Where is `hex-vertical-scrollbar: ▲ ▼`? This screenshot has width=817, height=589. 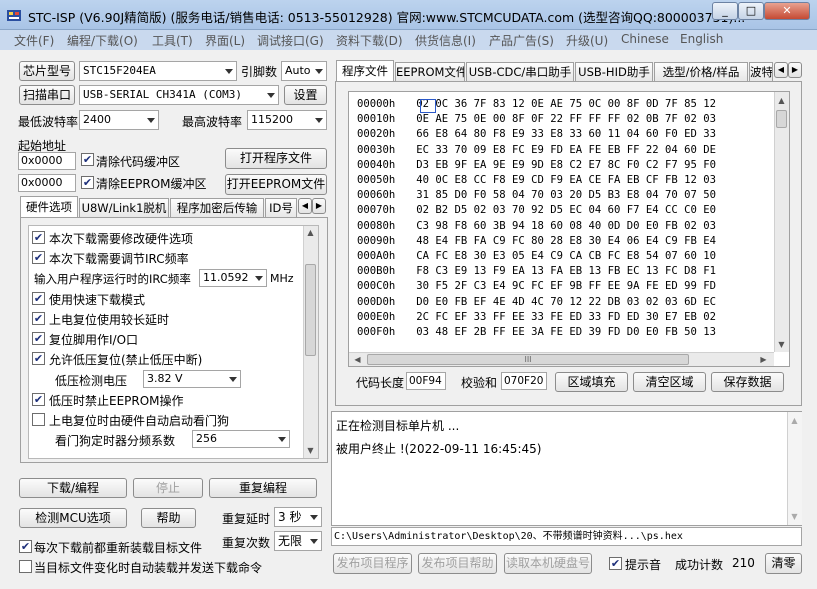
hex-vertical-scrollbar: ▲ ▼ is located at coordinates (781, 222).